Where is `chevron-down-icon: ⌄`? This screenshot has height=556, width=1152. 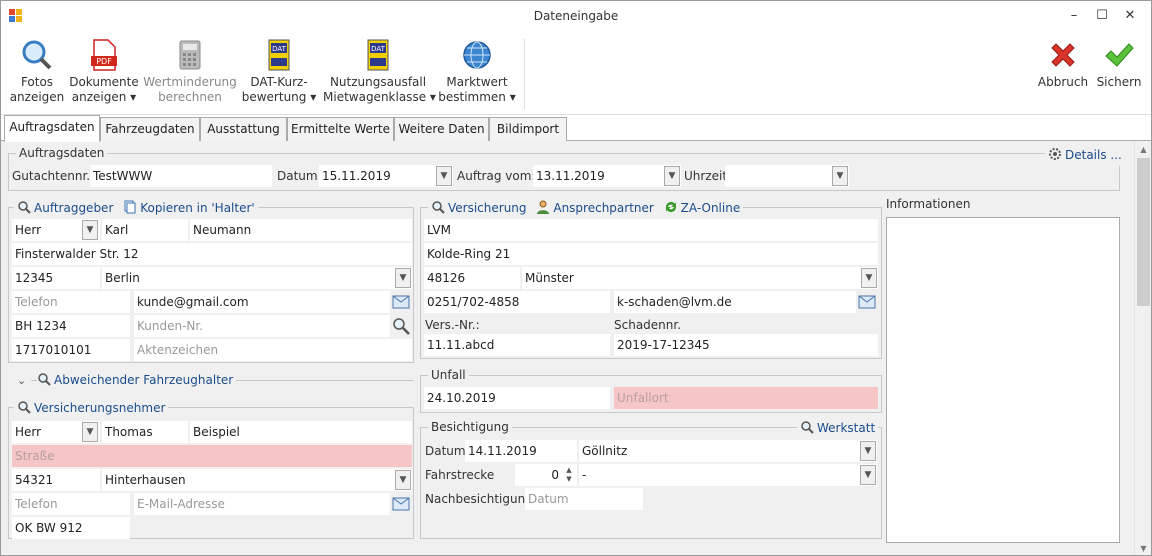 chevron-down-icon: ⌄ is located at coordinates (22, 380).